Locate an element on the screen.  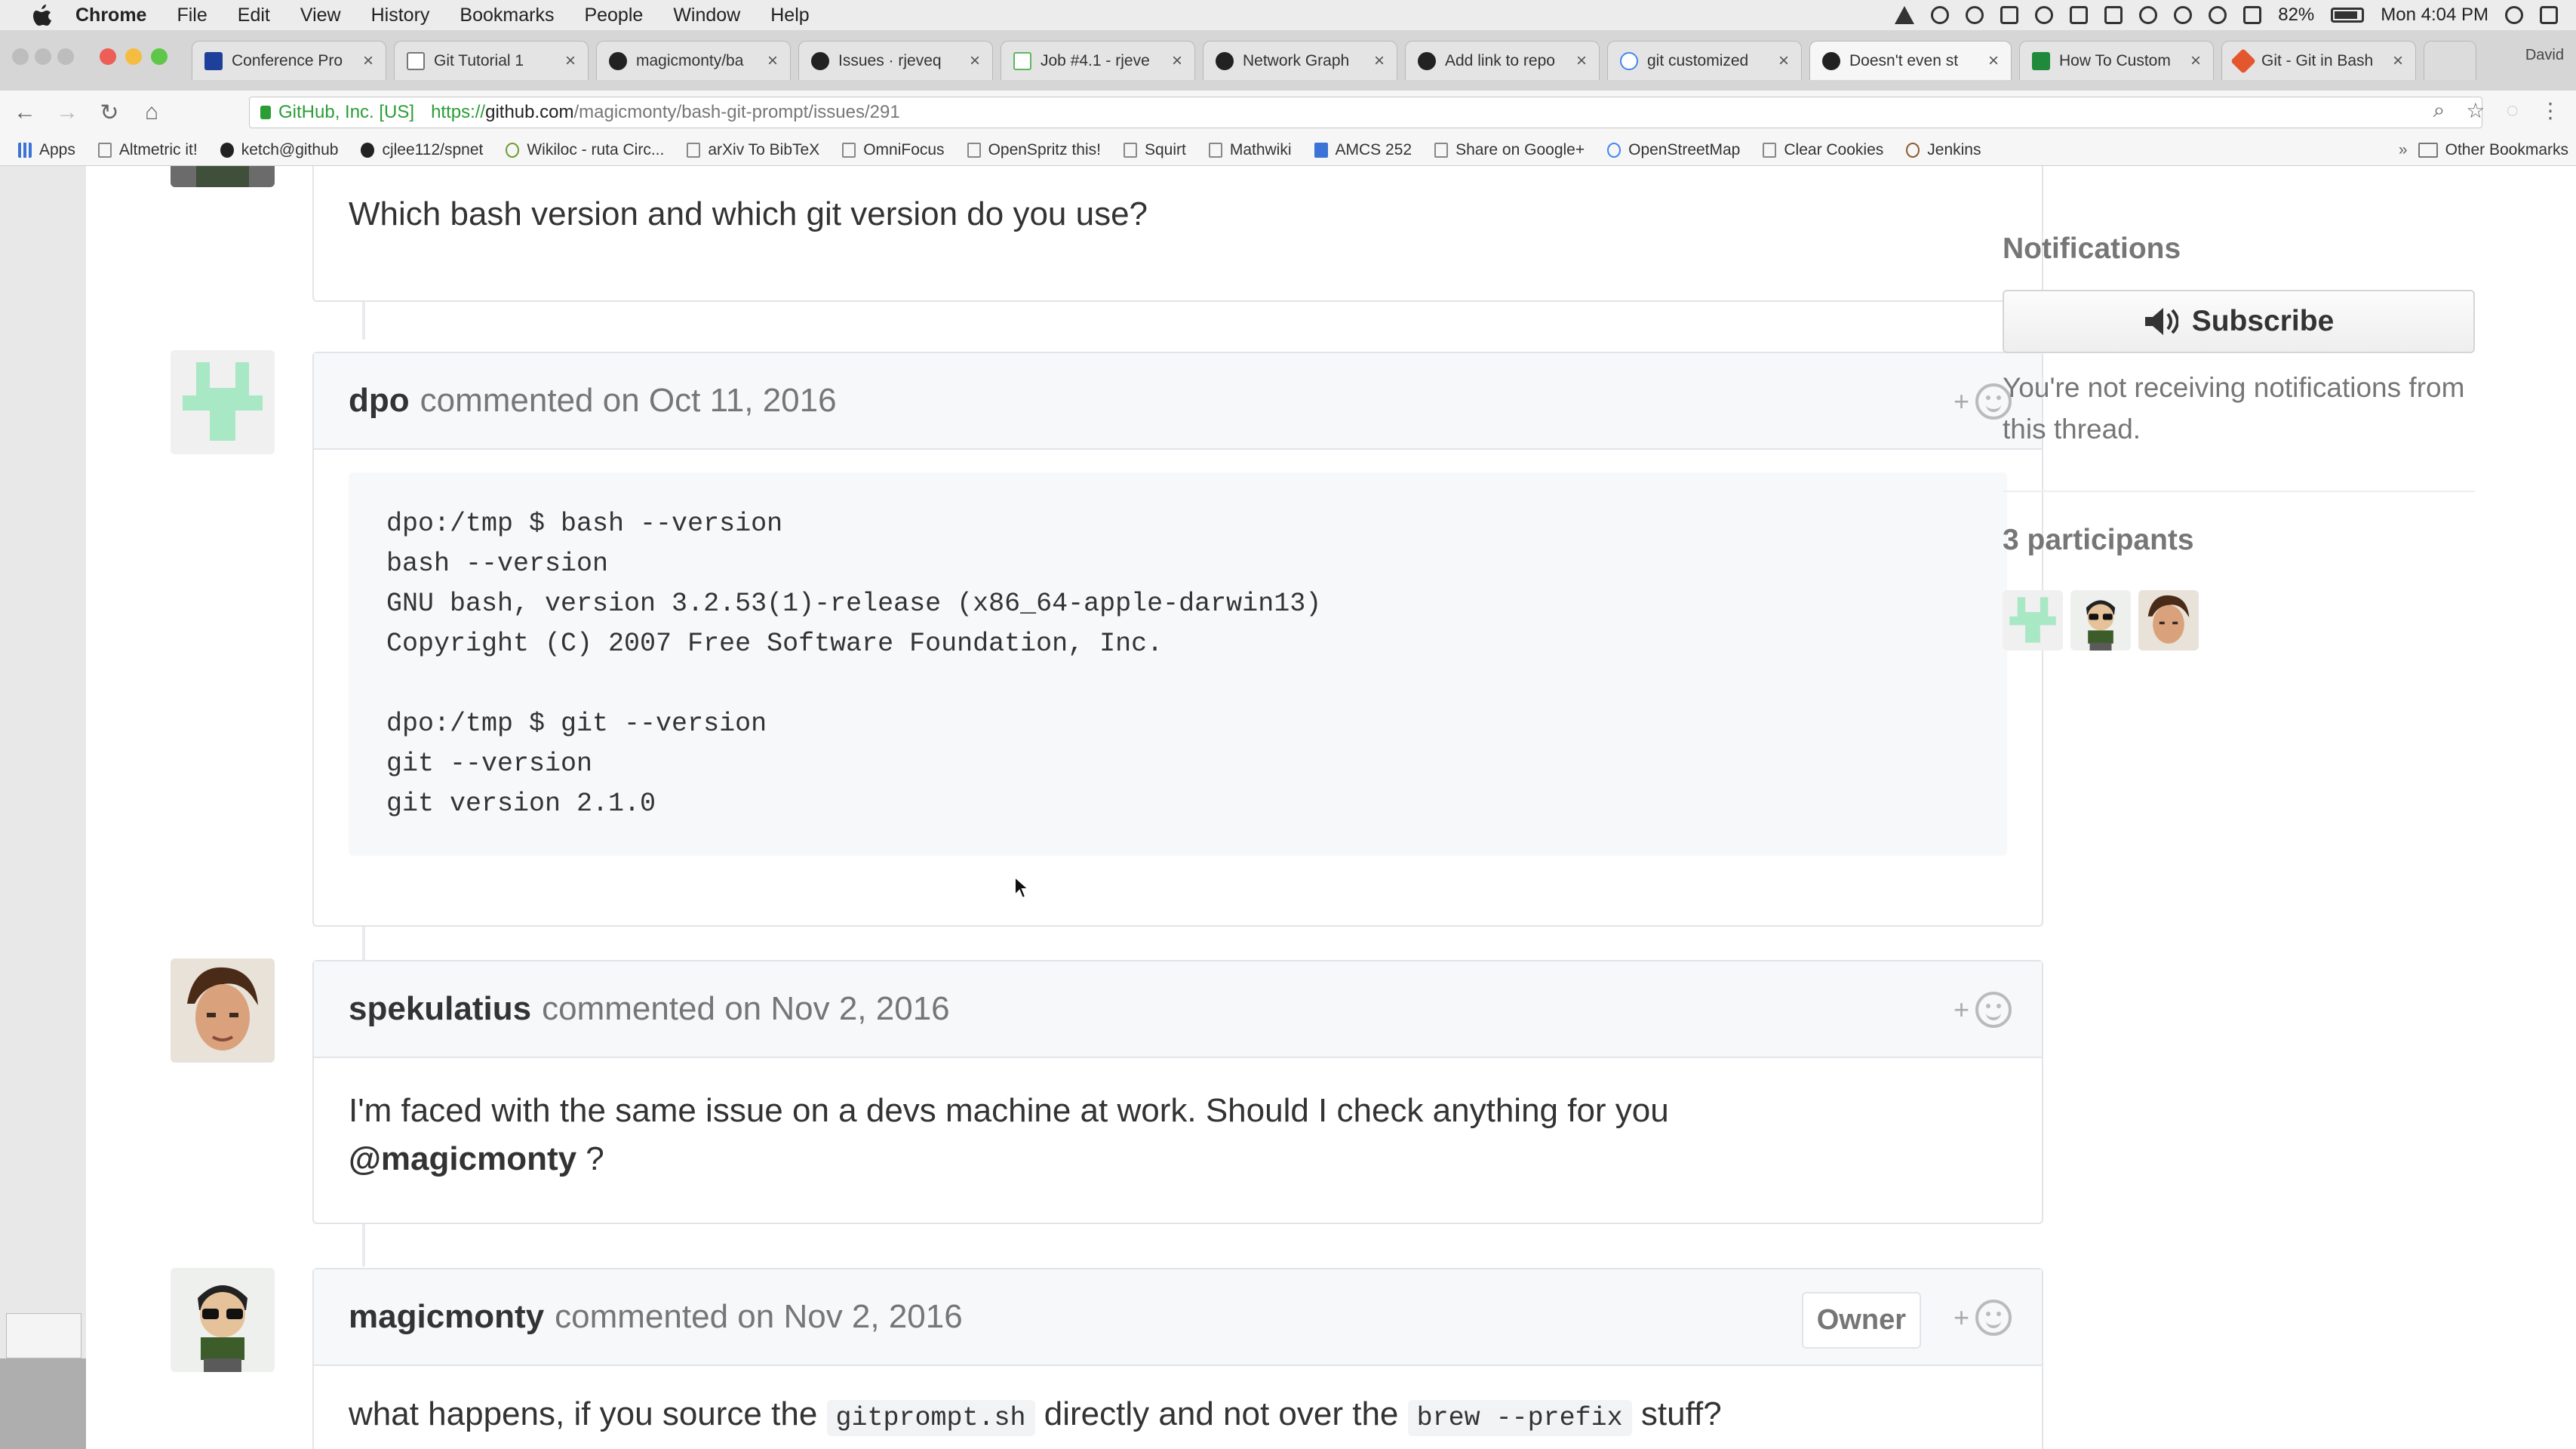
bookmark-arxiv-bibtex: arXiv To BibTeX is located at coordinates (753, 150).